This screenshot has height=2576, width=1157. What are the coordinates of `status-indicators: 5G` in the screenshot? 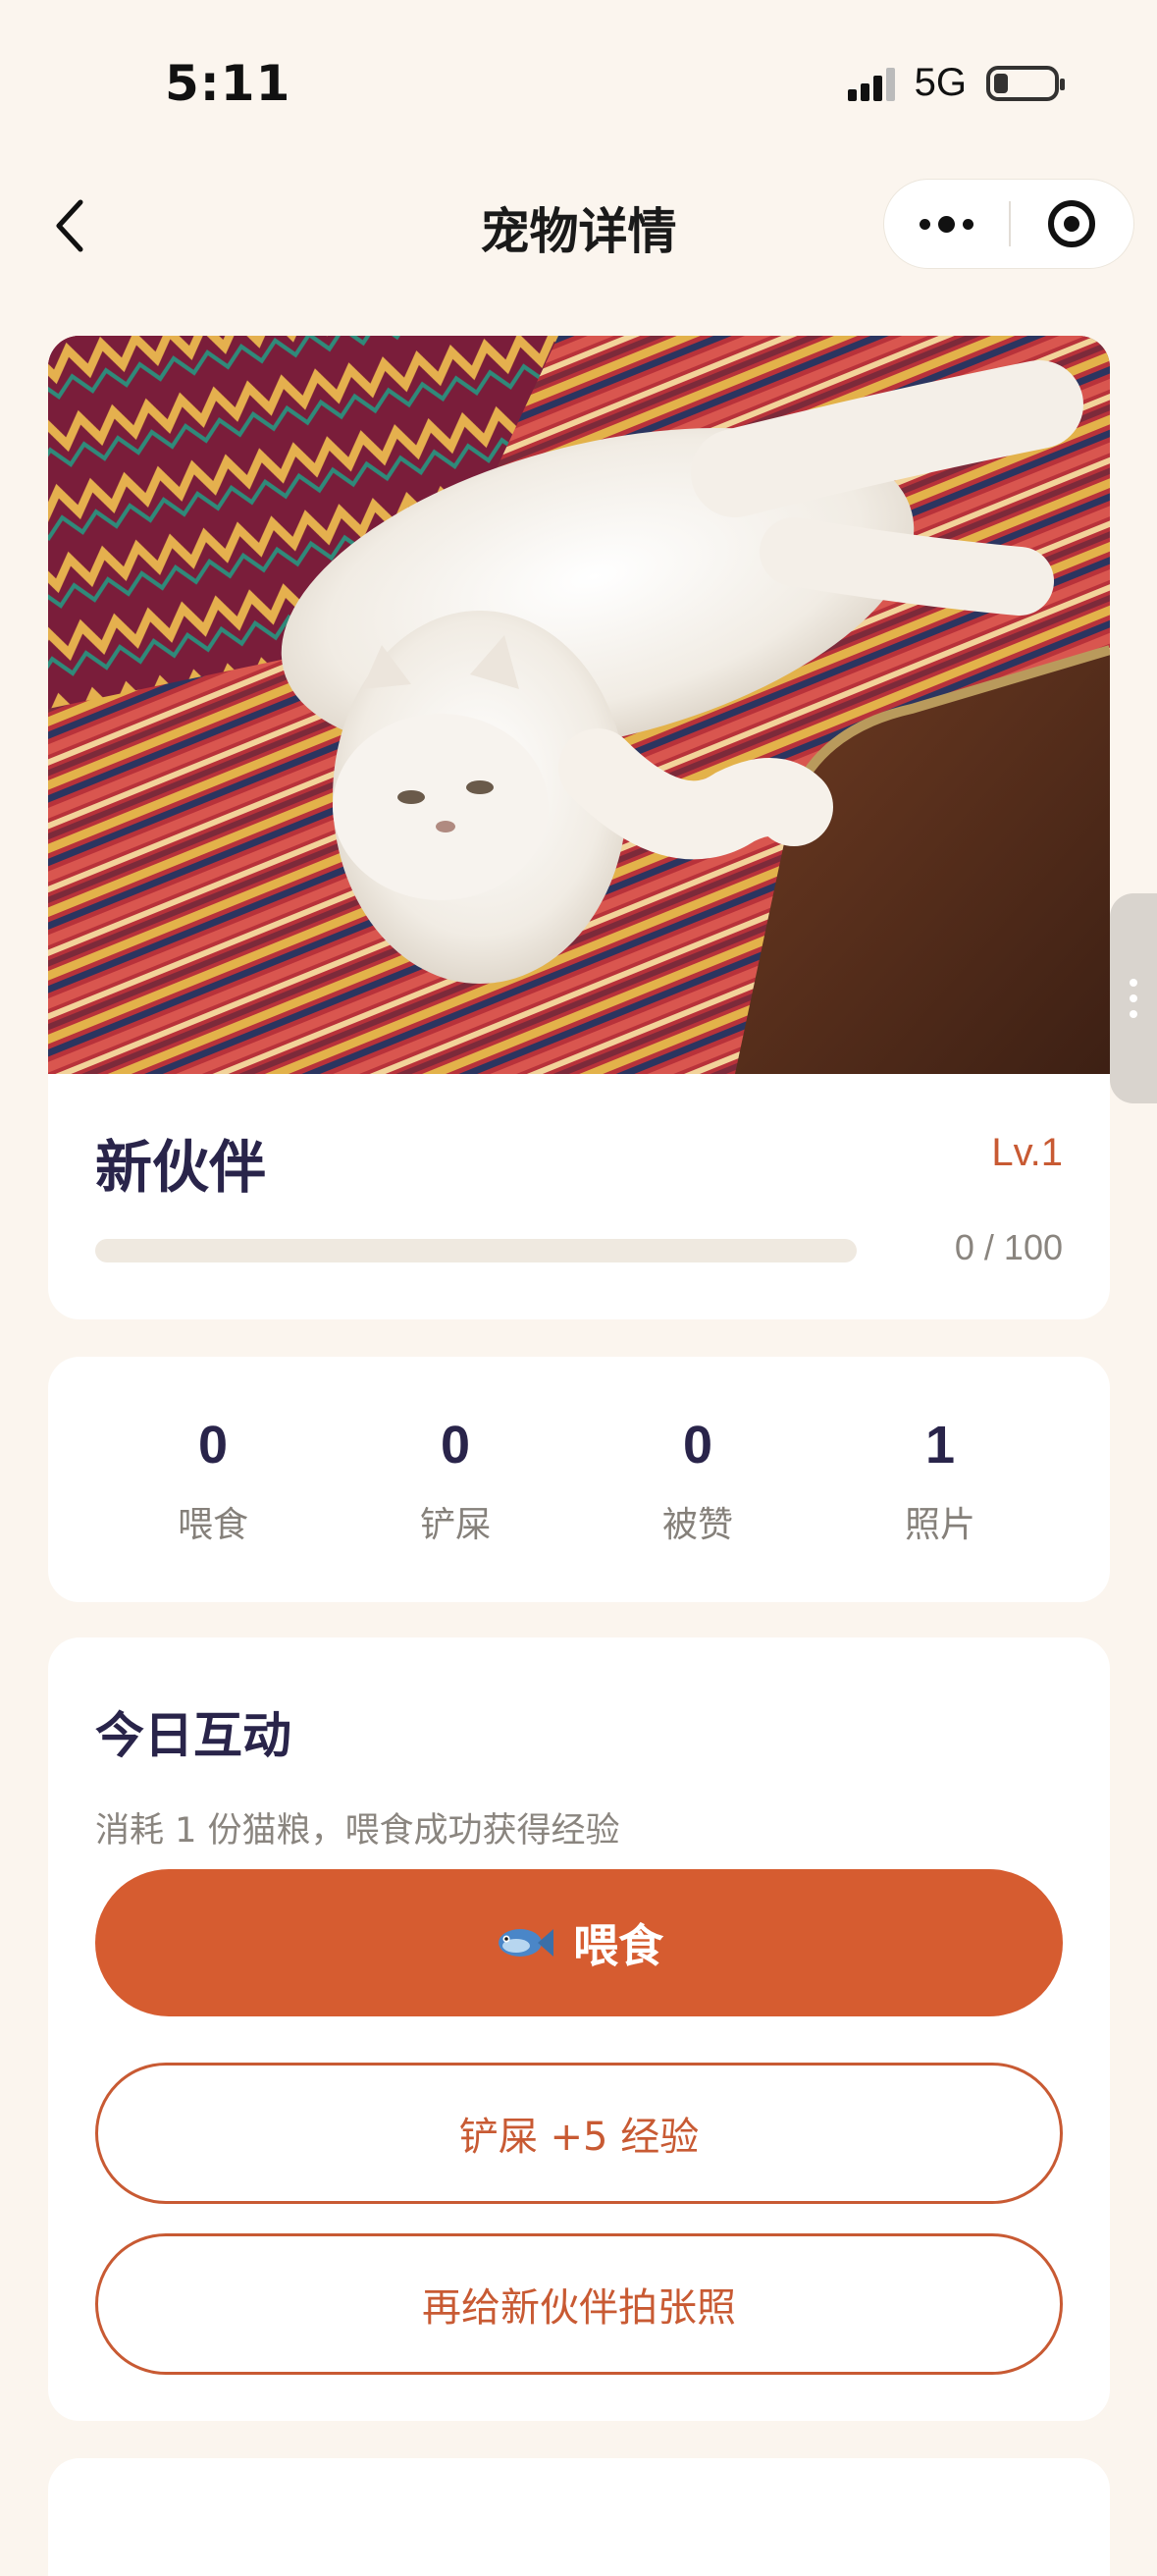 It's located at (956, 83).